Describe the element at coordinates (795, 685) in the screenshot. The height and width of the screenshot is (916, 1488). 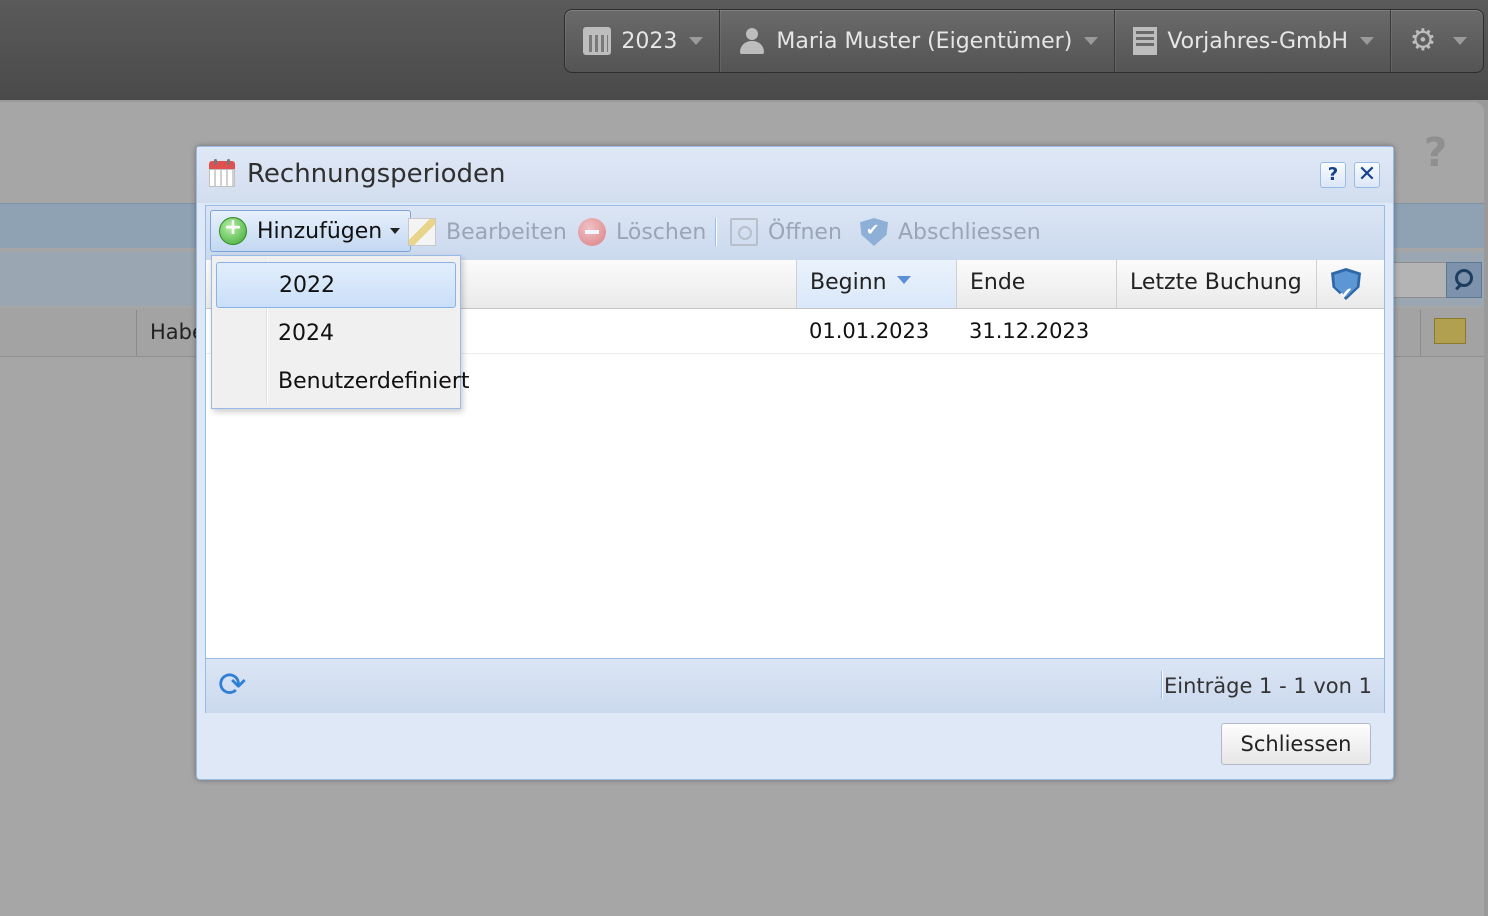
I see `paging-toolbar: Einträge 1 - 1 von 1` at that location.